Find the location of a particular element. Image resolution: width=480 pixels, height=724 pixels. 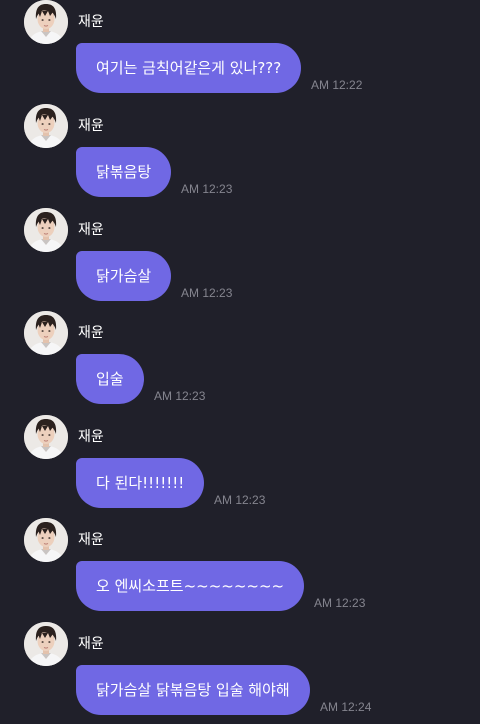

message-bubble: 다 된다!!!!!!! is located at coordinates (140, 483).